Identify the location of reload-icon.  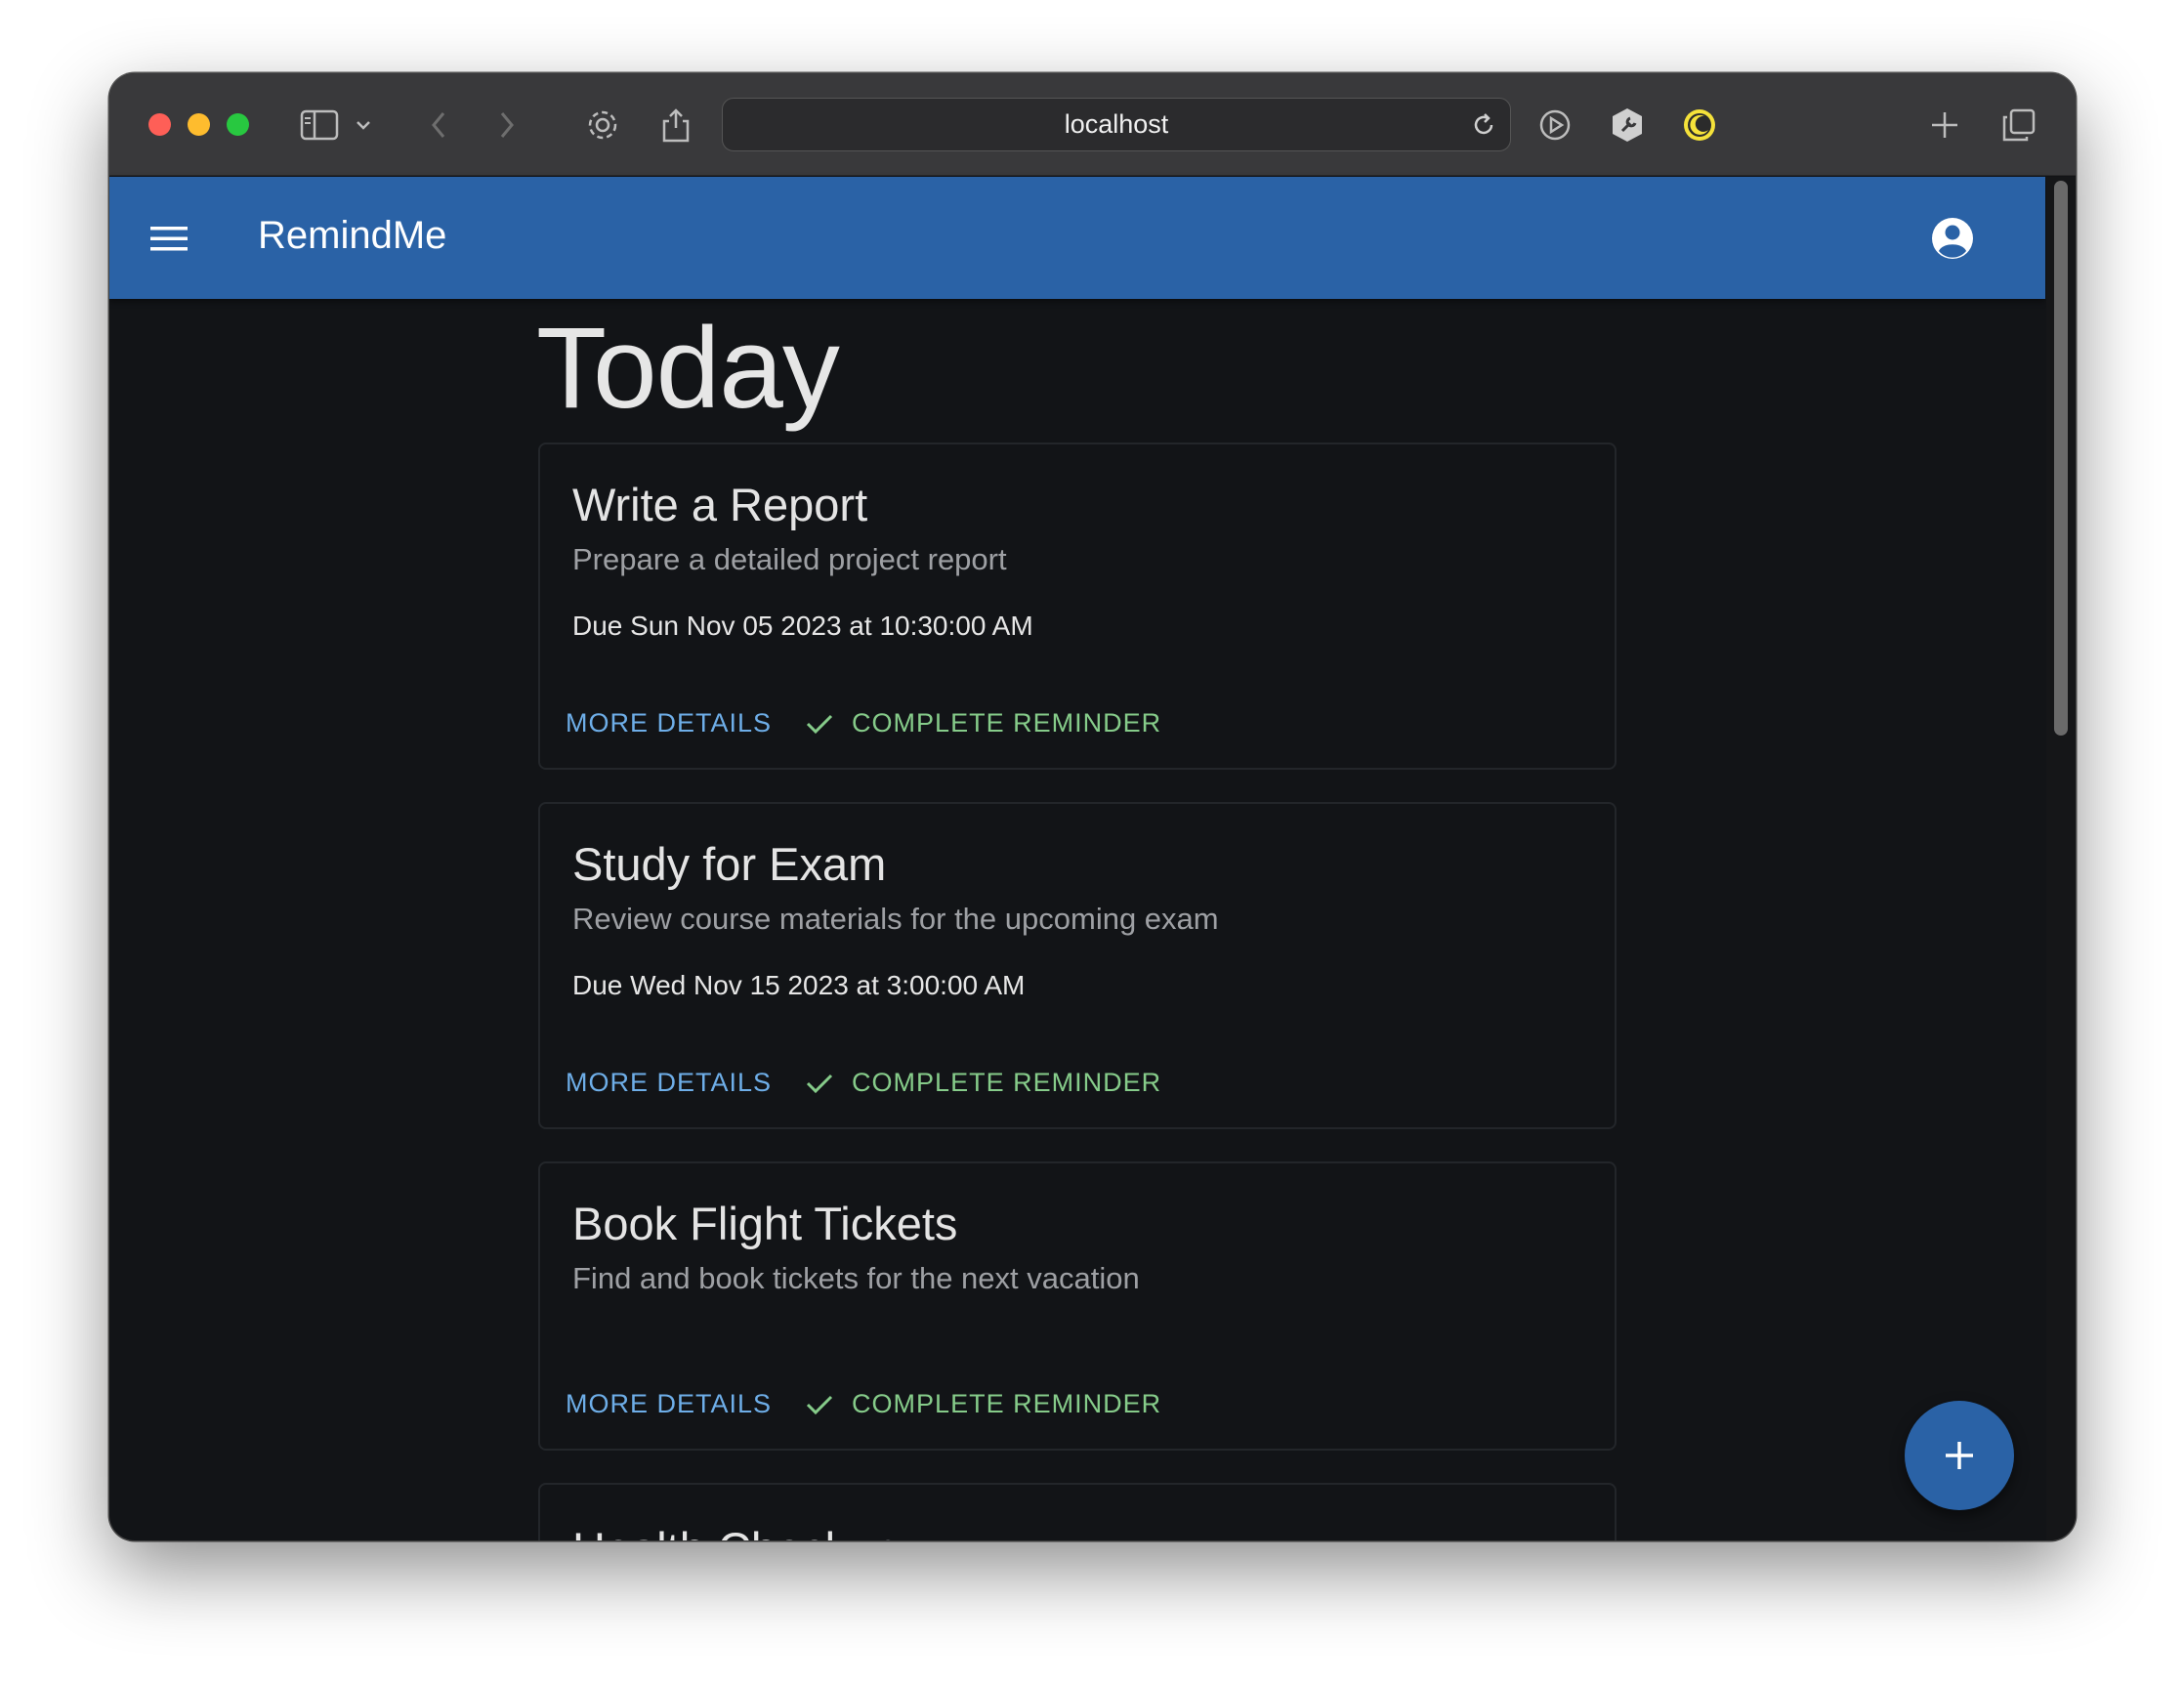
(1483, 125).